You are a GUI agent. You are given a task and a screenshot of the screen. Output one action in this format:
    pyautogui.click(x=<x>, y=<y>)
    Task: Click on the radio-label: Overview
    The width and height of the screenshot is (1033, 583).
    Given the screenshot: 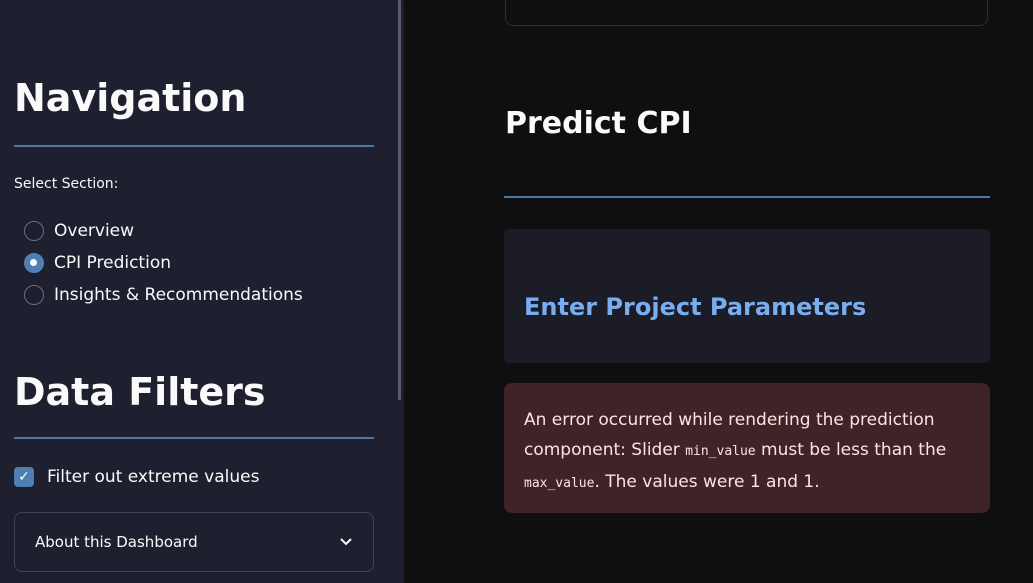 What is the action you would take?
    pyautogui.click(x=94, y=231)
    